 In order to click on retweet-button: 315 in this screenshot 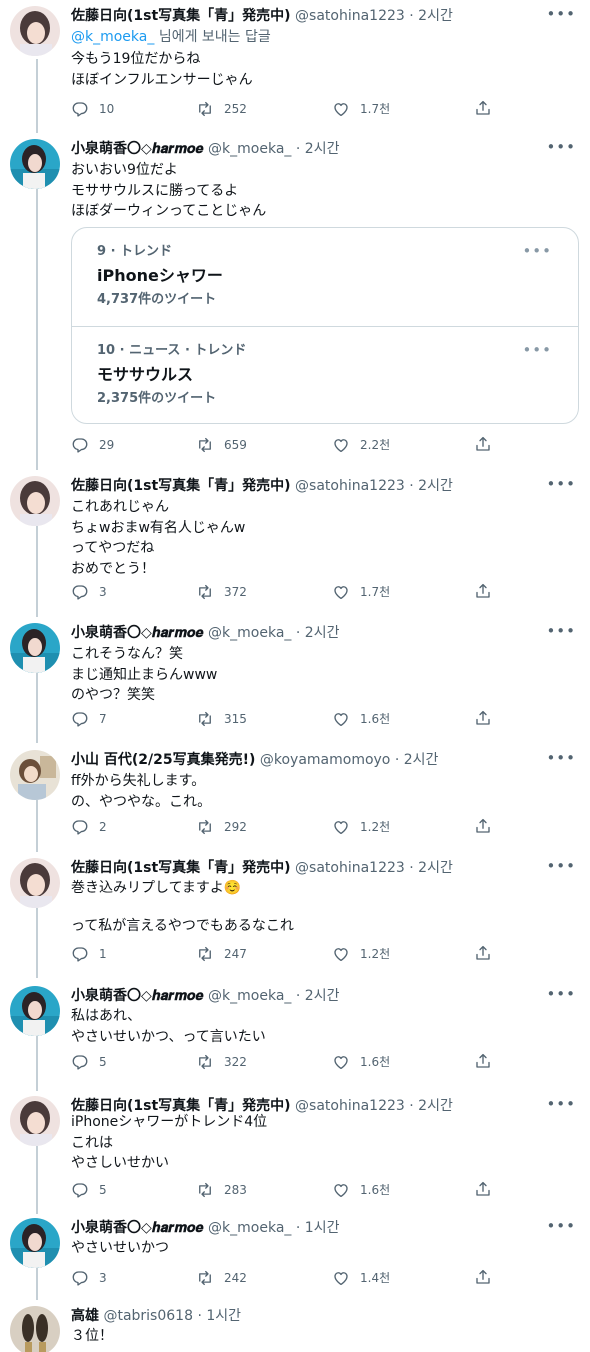, I will do `click(221, 719)`.